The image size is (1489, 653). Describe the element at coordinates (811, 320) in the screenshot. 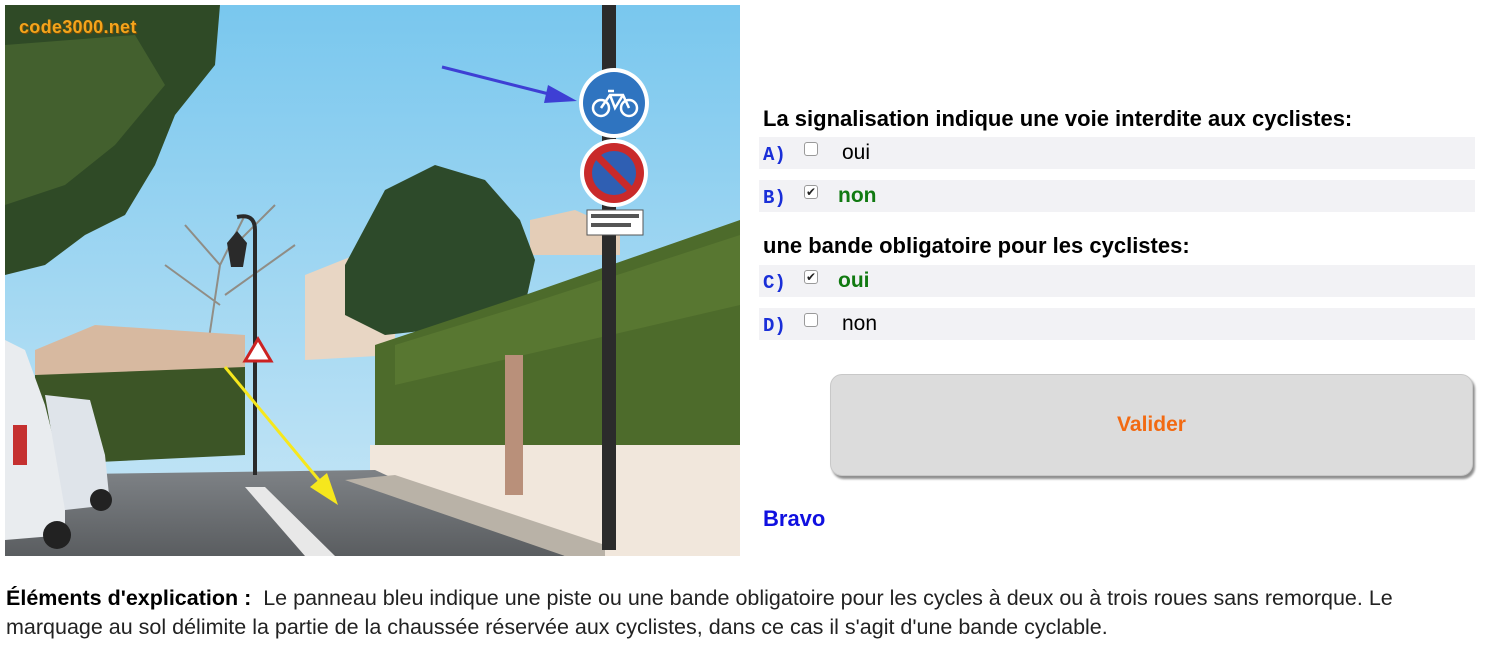

I see `option-d-checkbox` at that location.